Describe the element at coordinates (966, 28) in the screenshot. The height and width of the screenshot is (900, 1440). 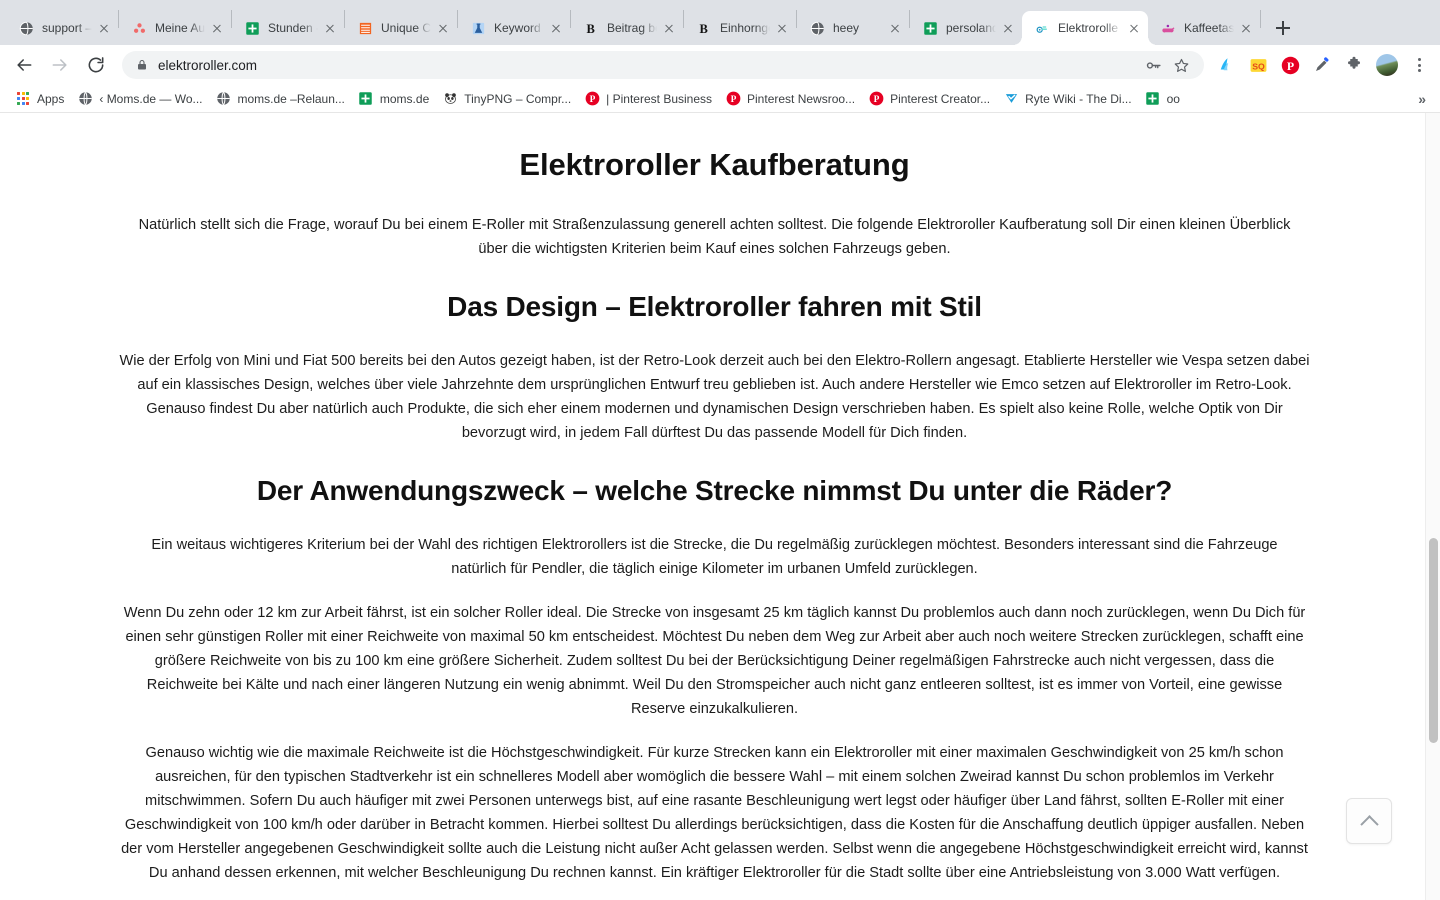
I see `browser-tab: persoland` at that location.